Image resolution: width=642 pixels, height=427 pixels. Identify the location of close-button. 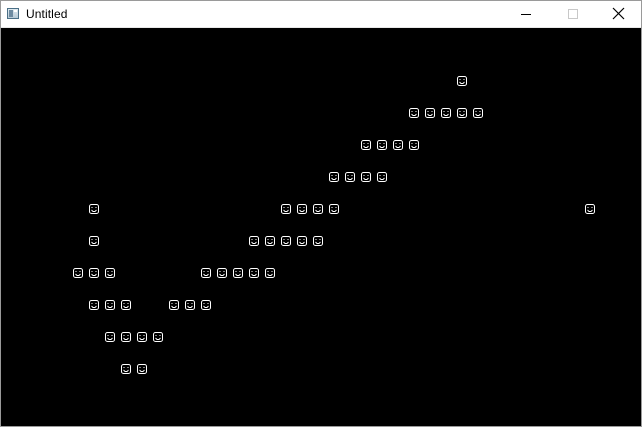
(618, 14).